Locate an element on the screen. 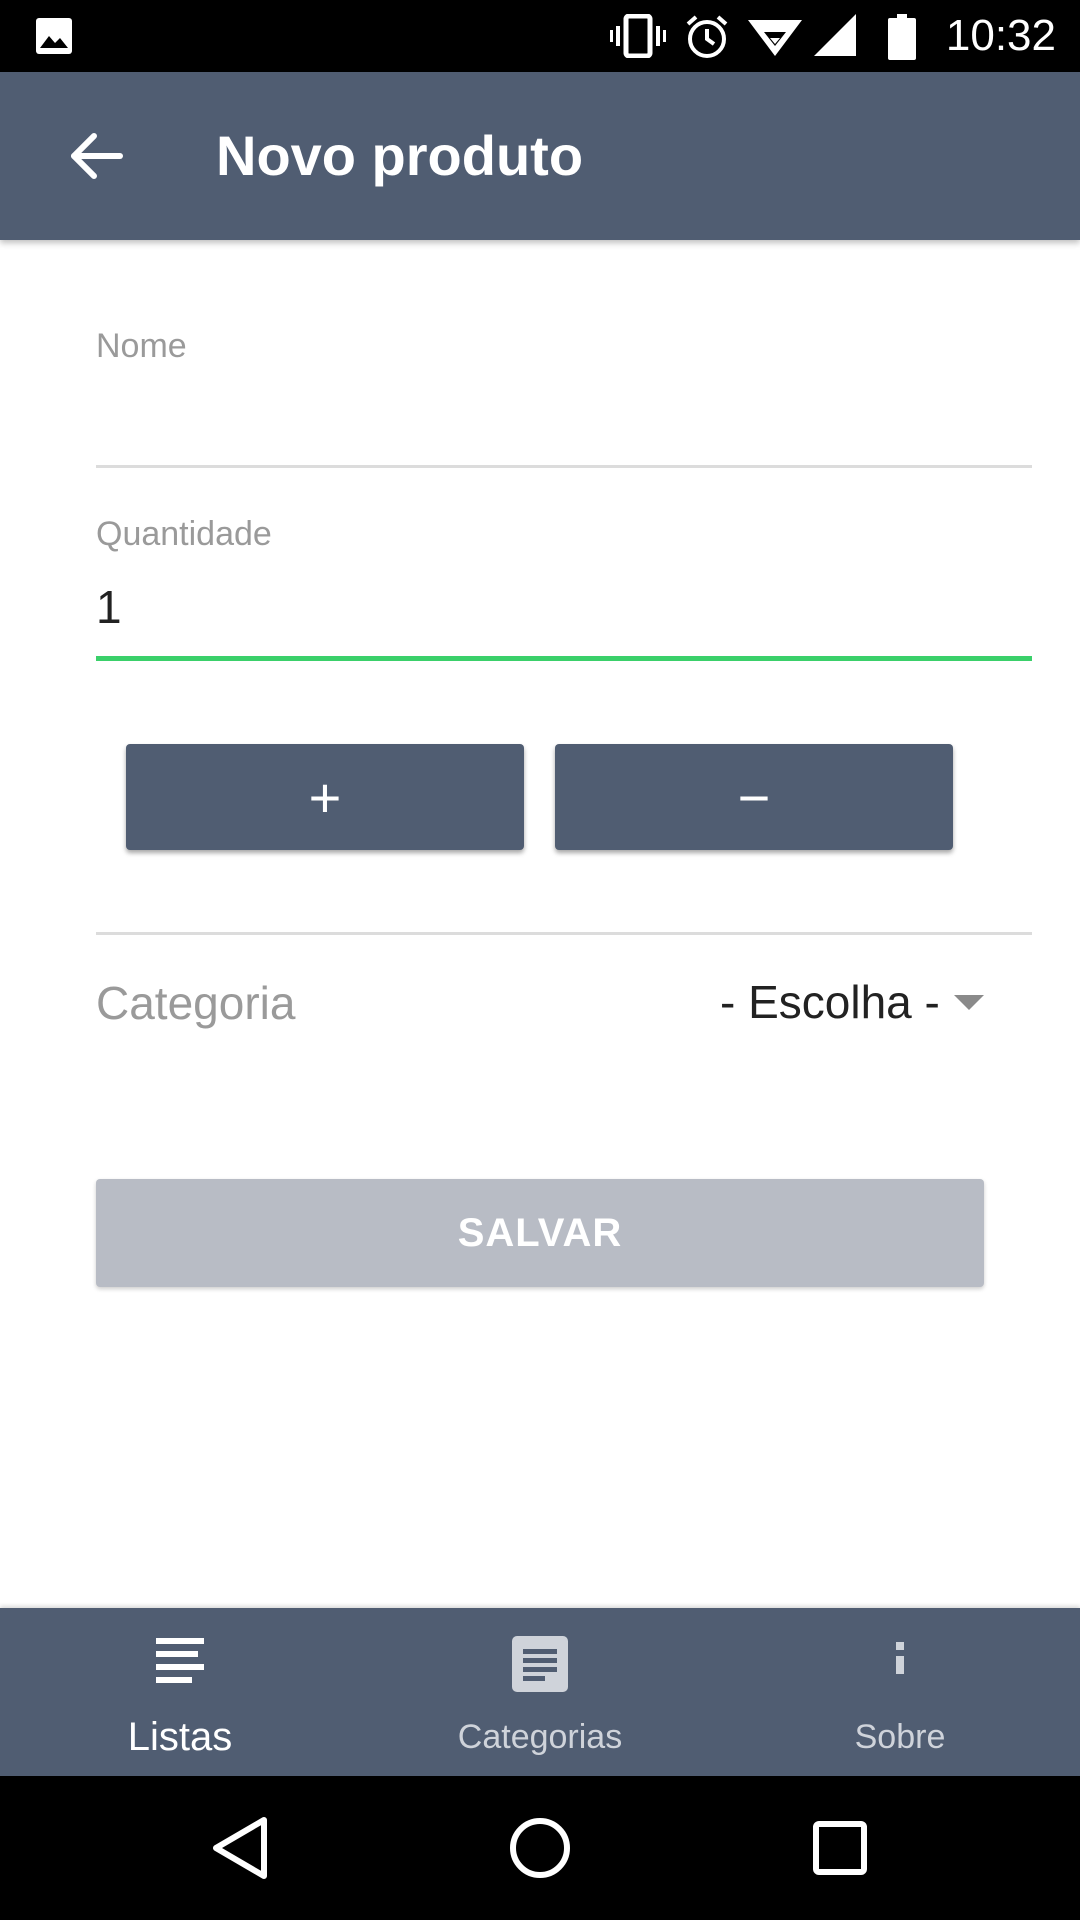  decrement-button: − is located at coordinates (754, 797).